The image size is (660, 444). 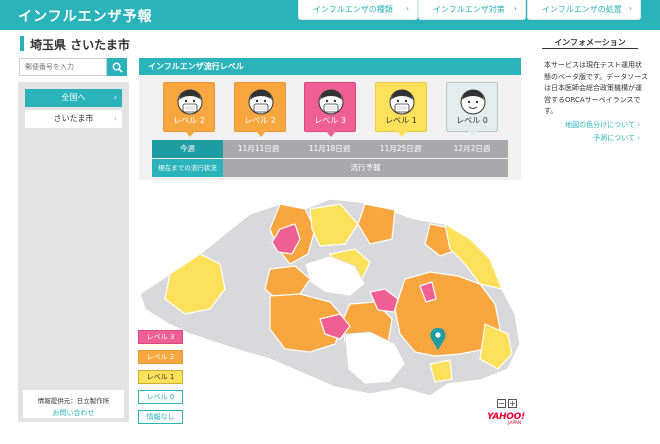 I want to click on level-card-this-week: レベル 2, so click(x=189, y=109).